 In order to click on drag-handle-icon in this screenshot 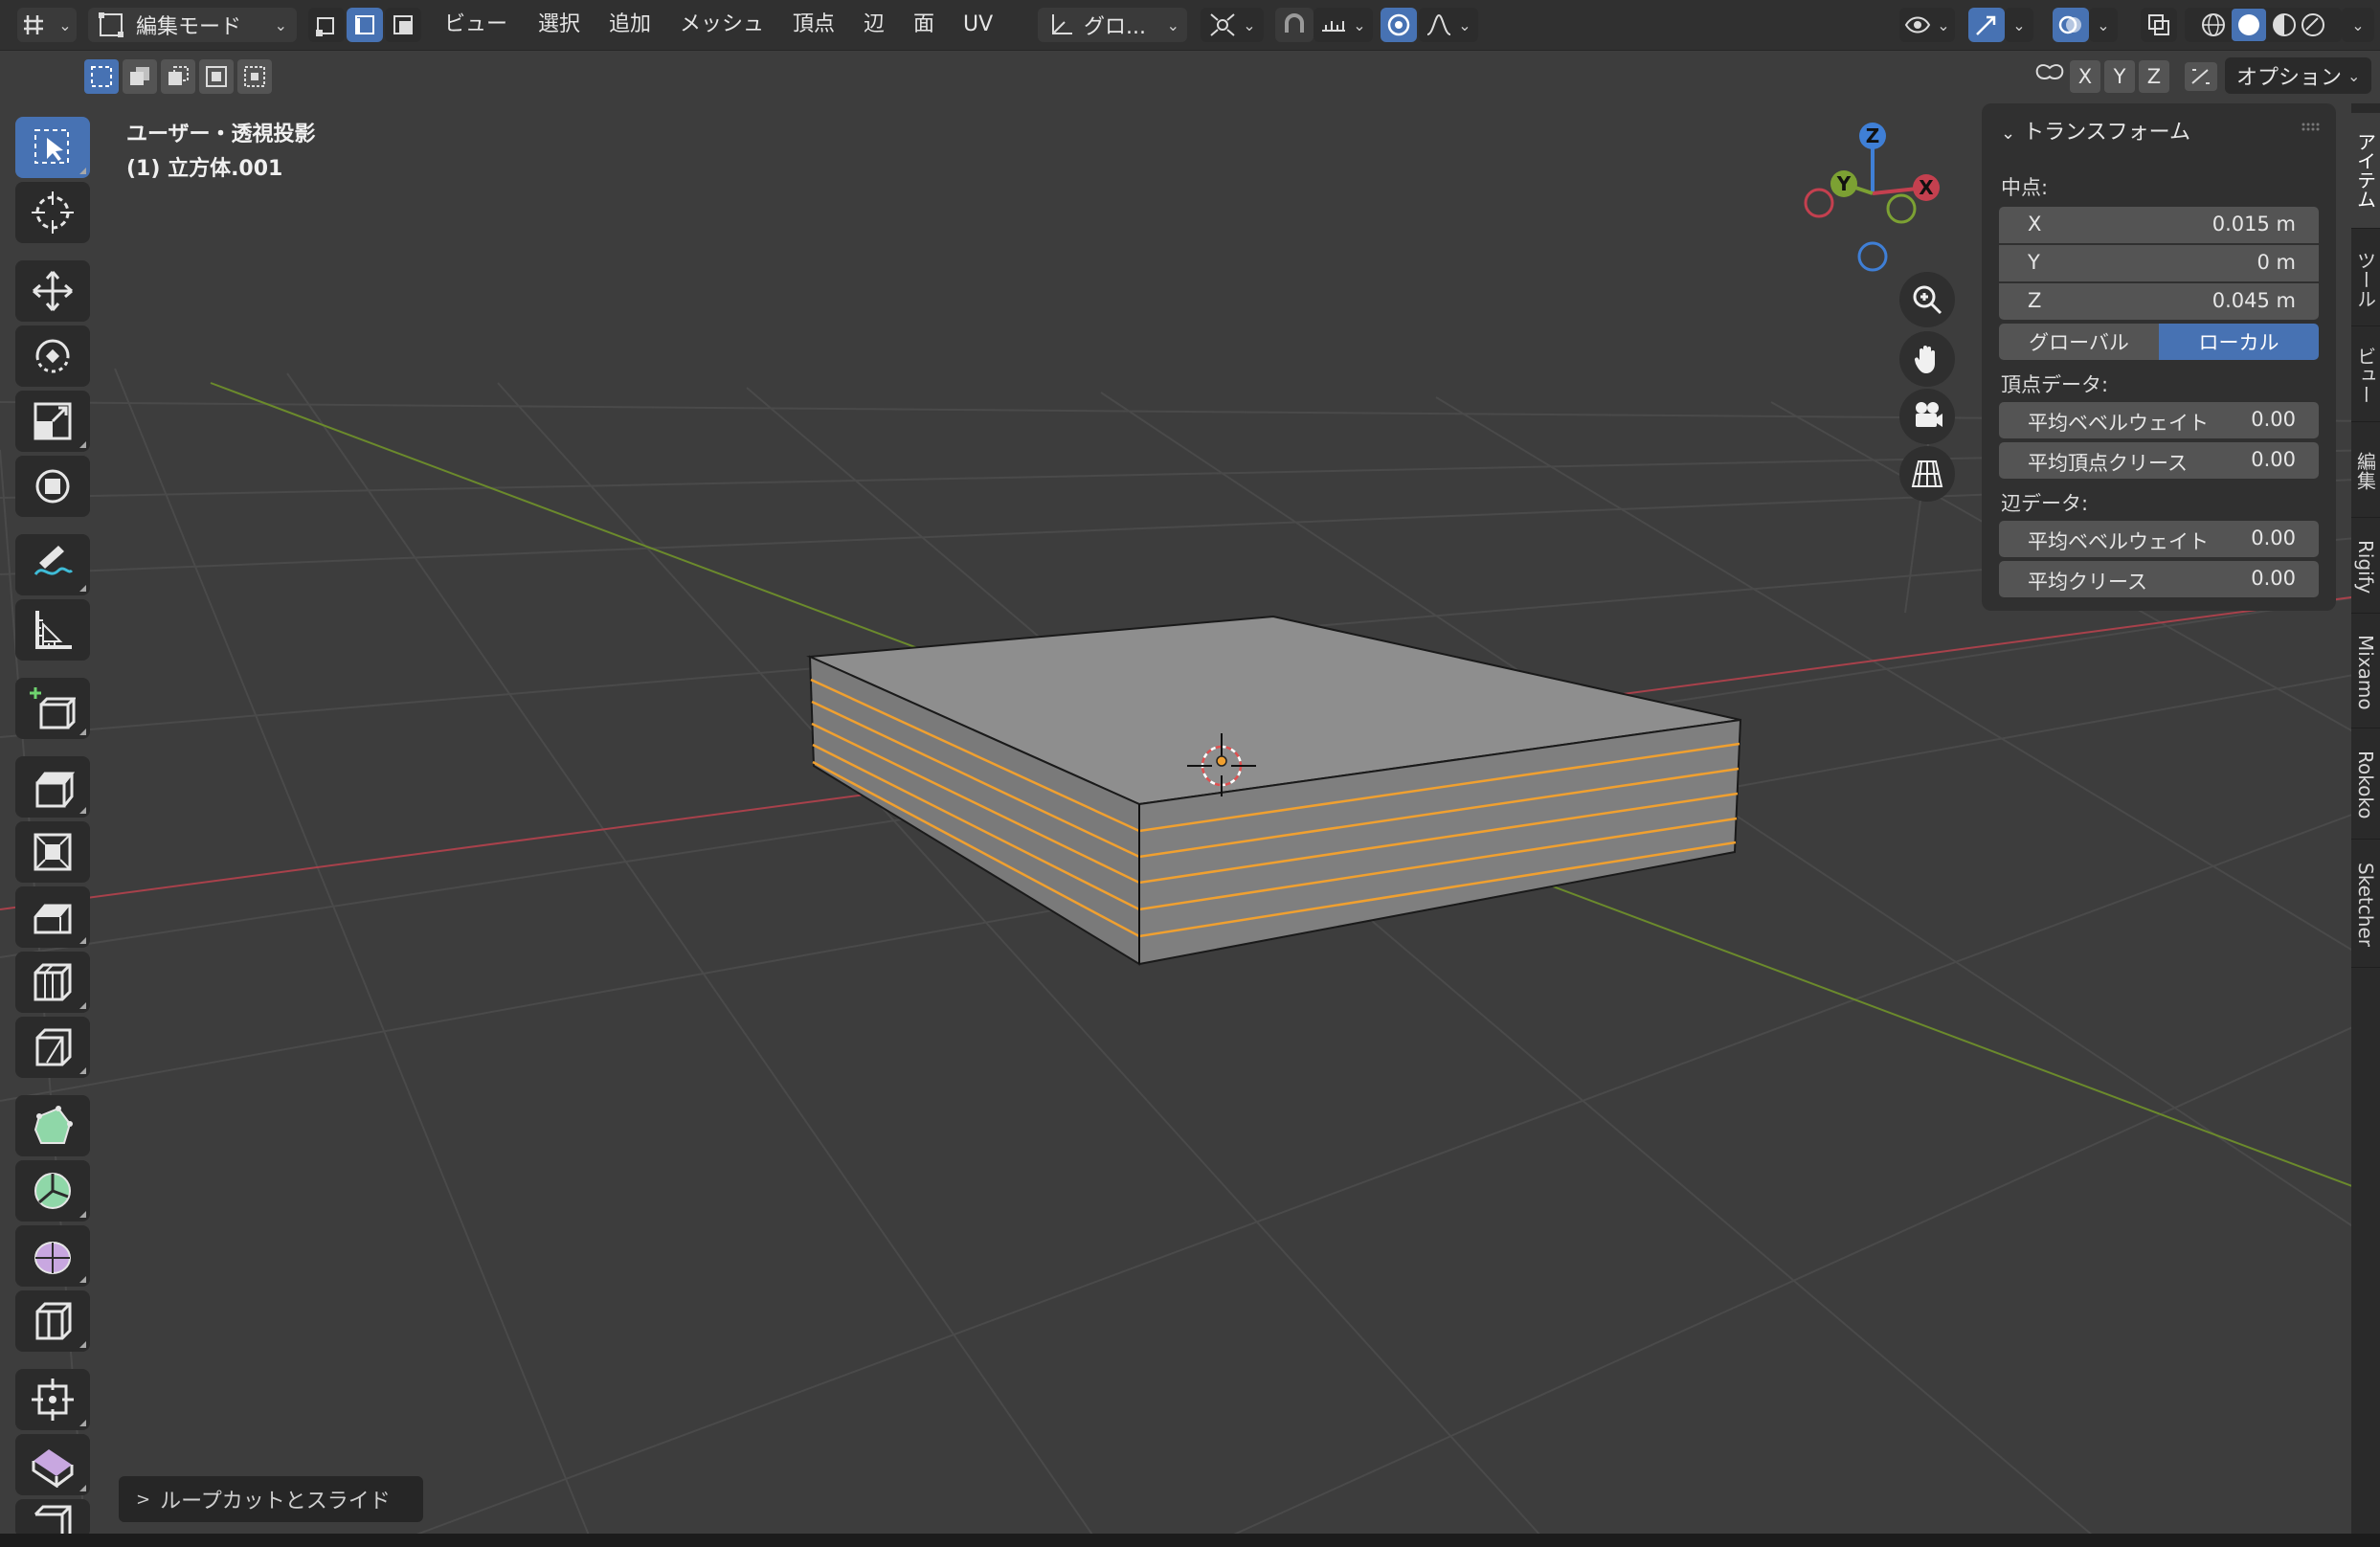, I will do `click(2311, 128)`.